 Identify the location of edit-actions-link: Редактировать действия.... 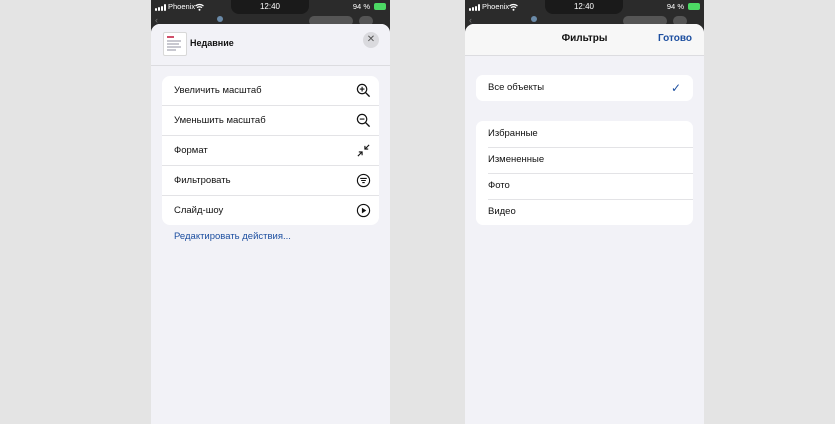
(232, 236).